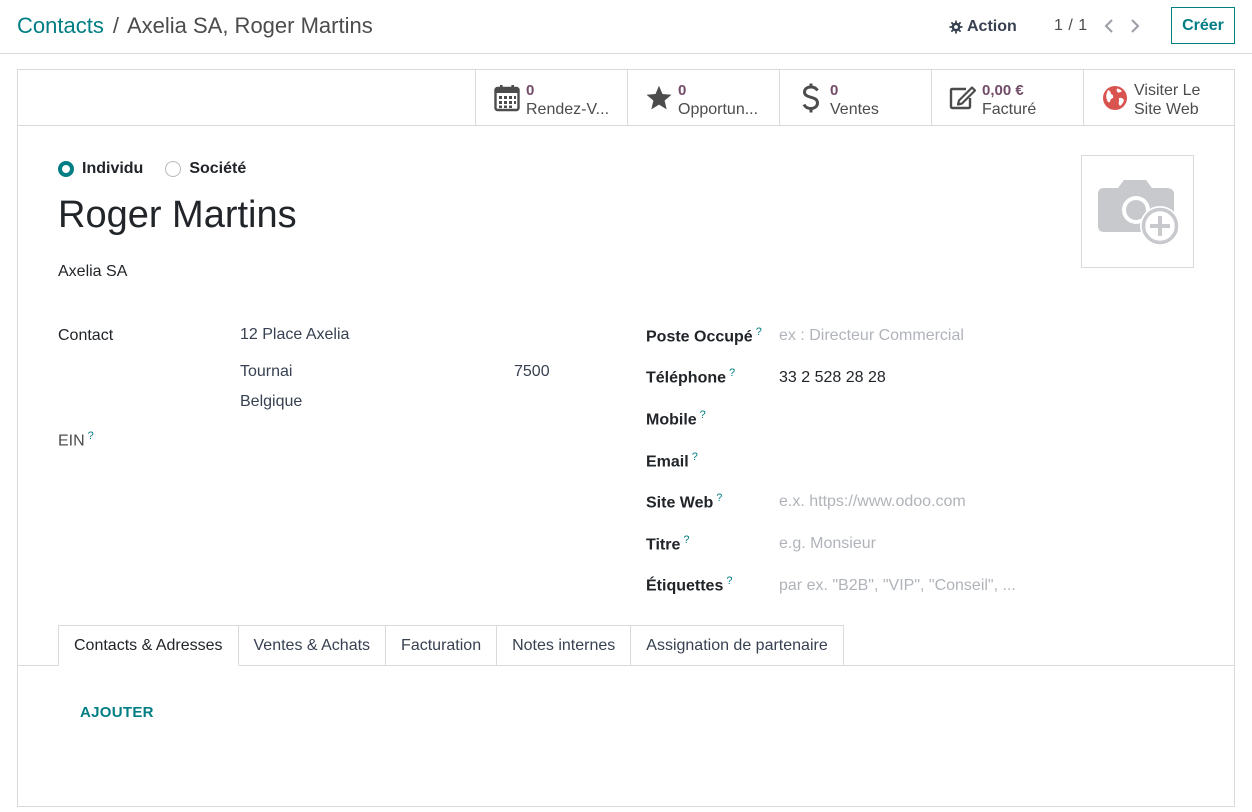  Describe the element at coordinates (1203, 25) in the screenshot. I see `create-button: Créer` at that location.